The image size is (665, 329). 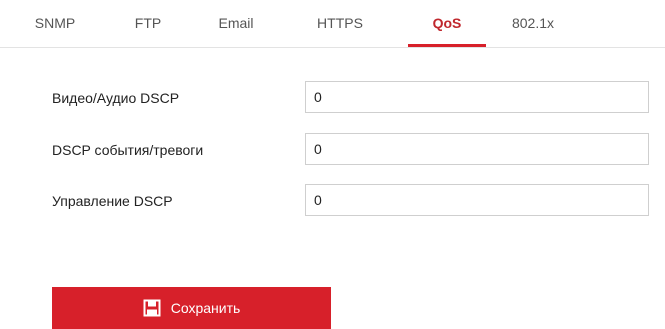 I want to click on tab-https: HTTPS, so click(x=340, y=30).